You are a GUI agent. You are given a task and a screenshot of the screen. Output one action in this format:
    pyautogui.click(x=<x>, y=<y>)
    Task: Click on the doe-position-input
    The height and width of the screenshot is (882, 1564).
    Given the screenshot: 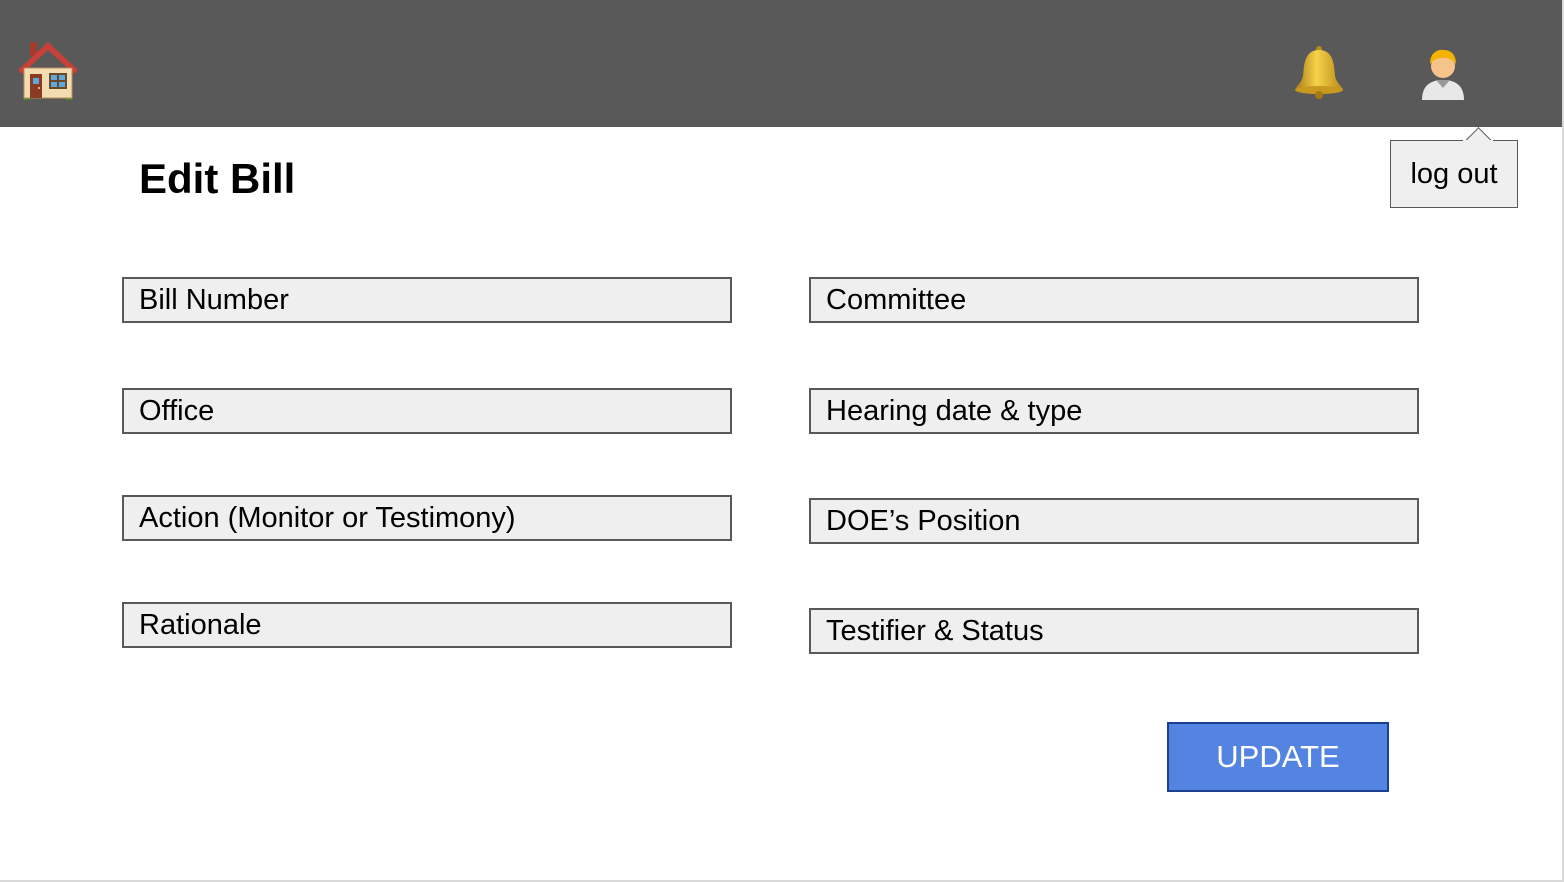 What is the action you would take?
    pyautogui.click(x=1114, y=521)
    